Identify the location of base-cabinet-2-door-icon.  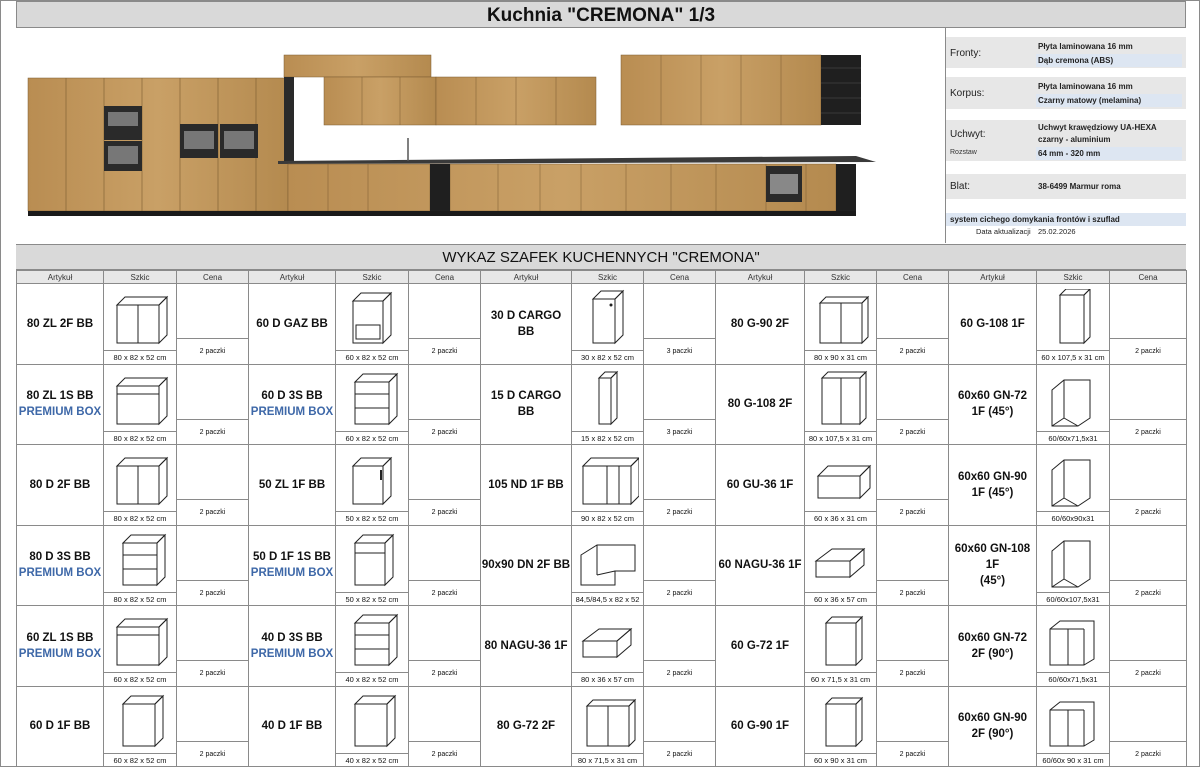
(142, 481).